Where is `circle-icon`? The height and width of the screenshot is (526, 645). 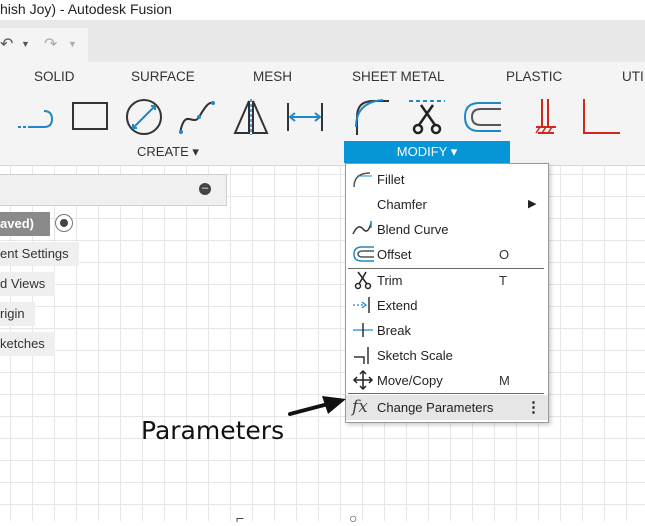
circle-icon is located at coordinates (144, 117).